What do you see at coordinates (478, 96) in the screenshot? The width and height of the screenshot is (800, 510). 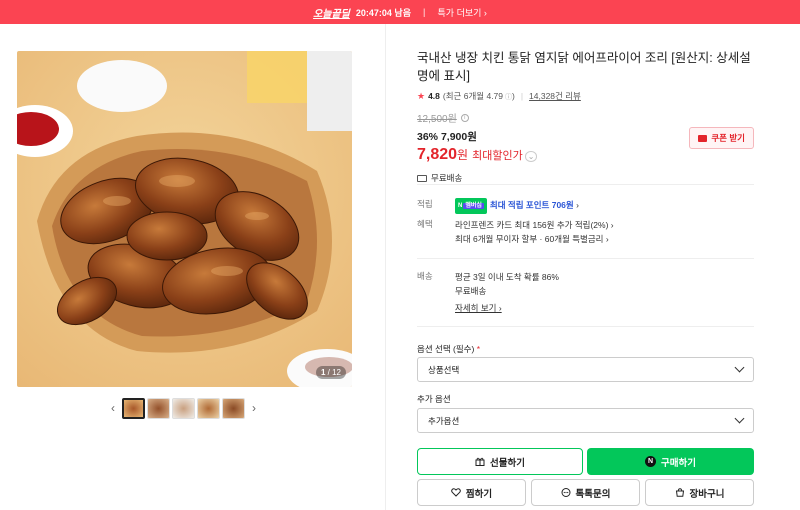 I see `rating-detail: (최근 6개월 4.79 ⓘ)` at bounding box center [478, 96].